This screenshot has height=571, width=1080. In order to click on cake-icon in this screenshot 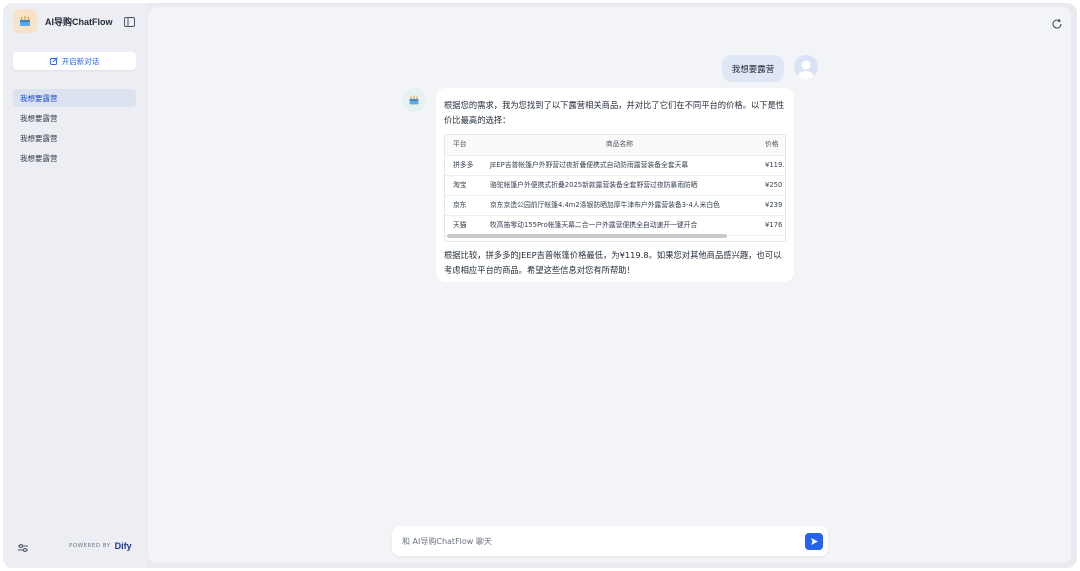, I will do `click(414, 100)`.